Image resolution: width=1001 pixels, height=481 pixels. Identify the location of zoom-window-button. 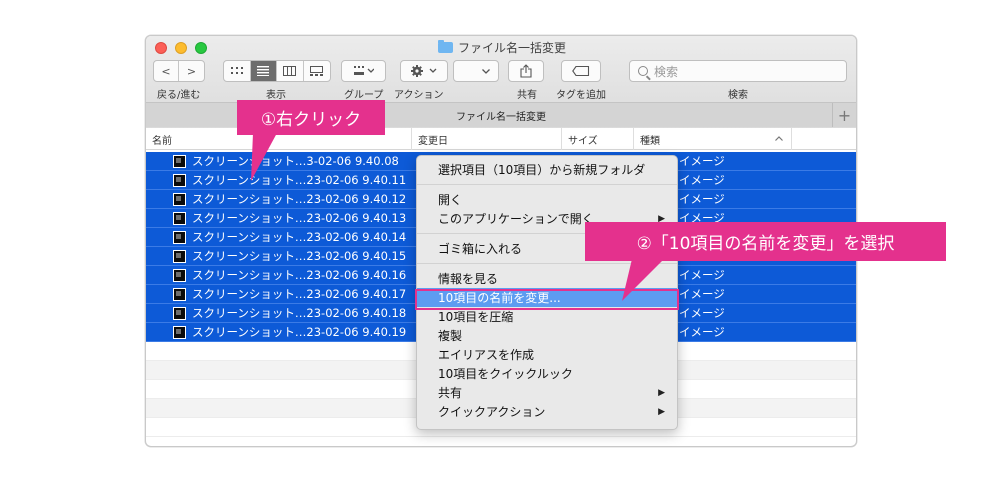
(201, 48).